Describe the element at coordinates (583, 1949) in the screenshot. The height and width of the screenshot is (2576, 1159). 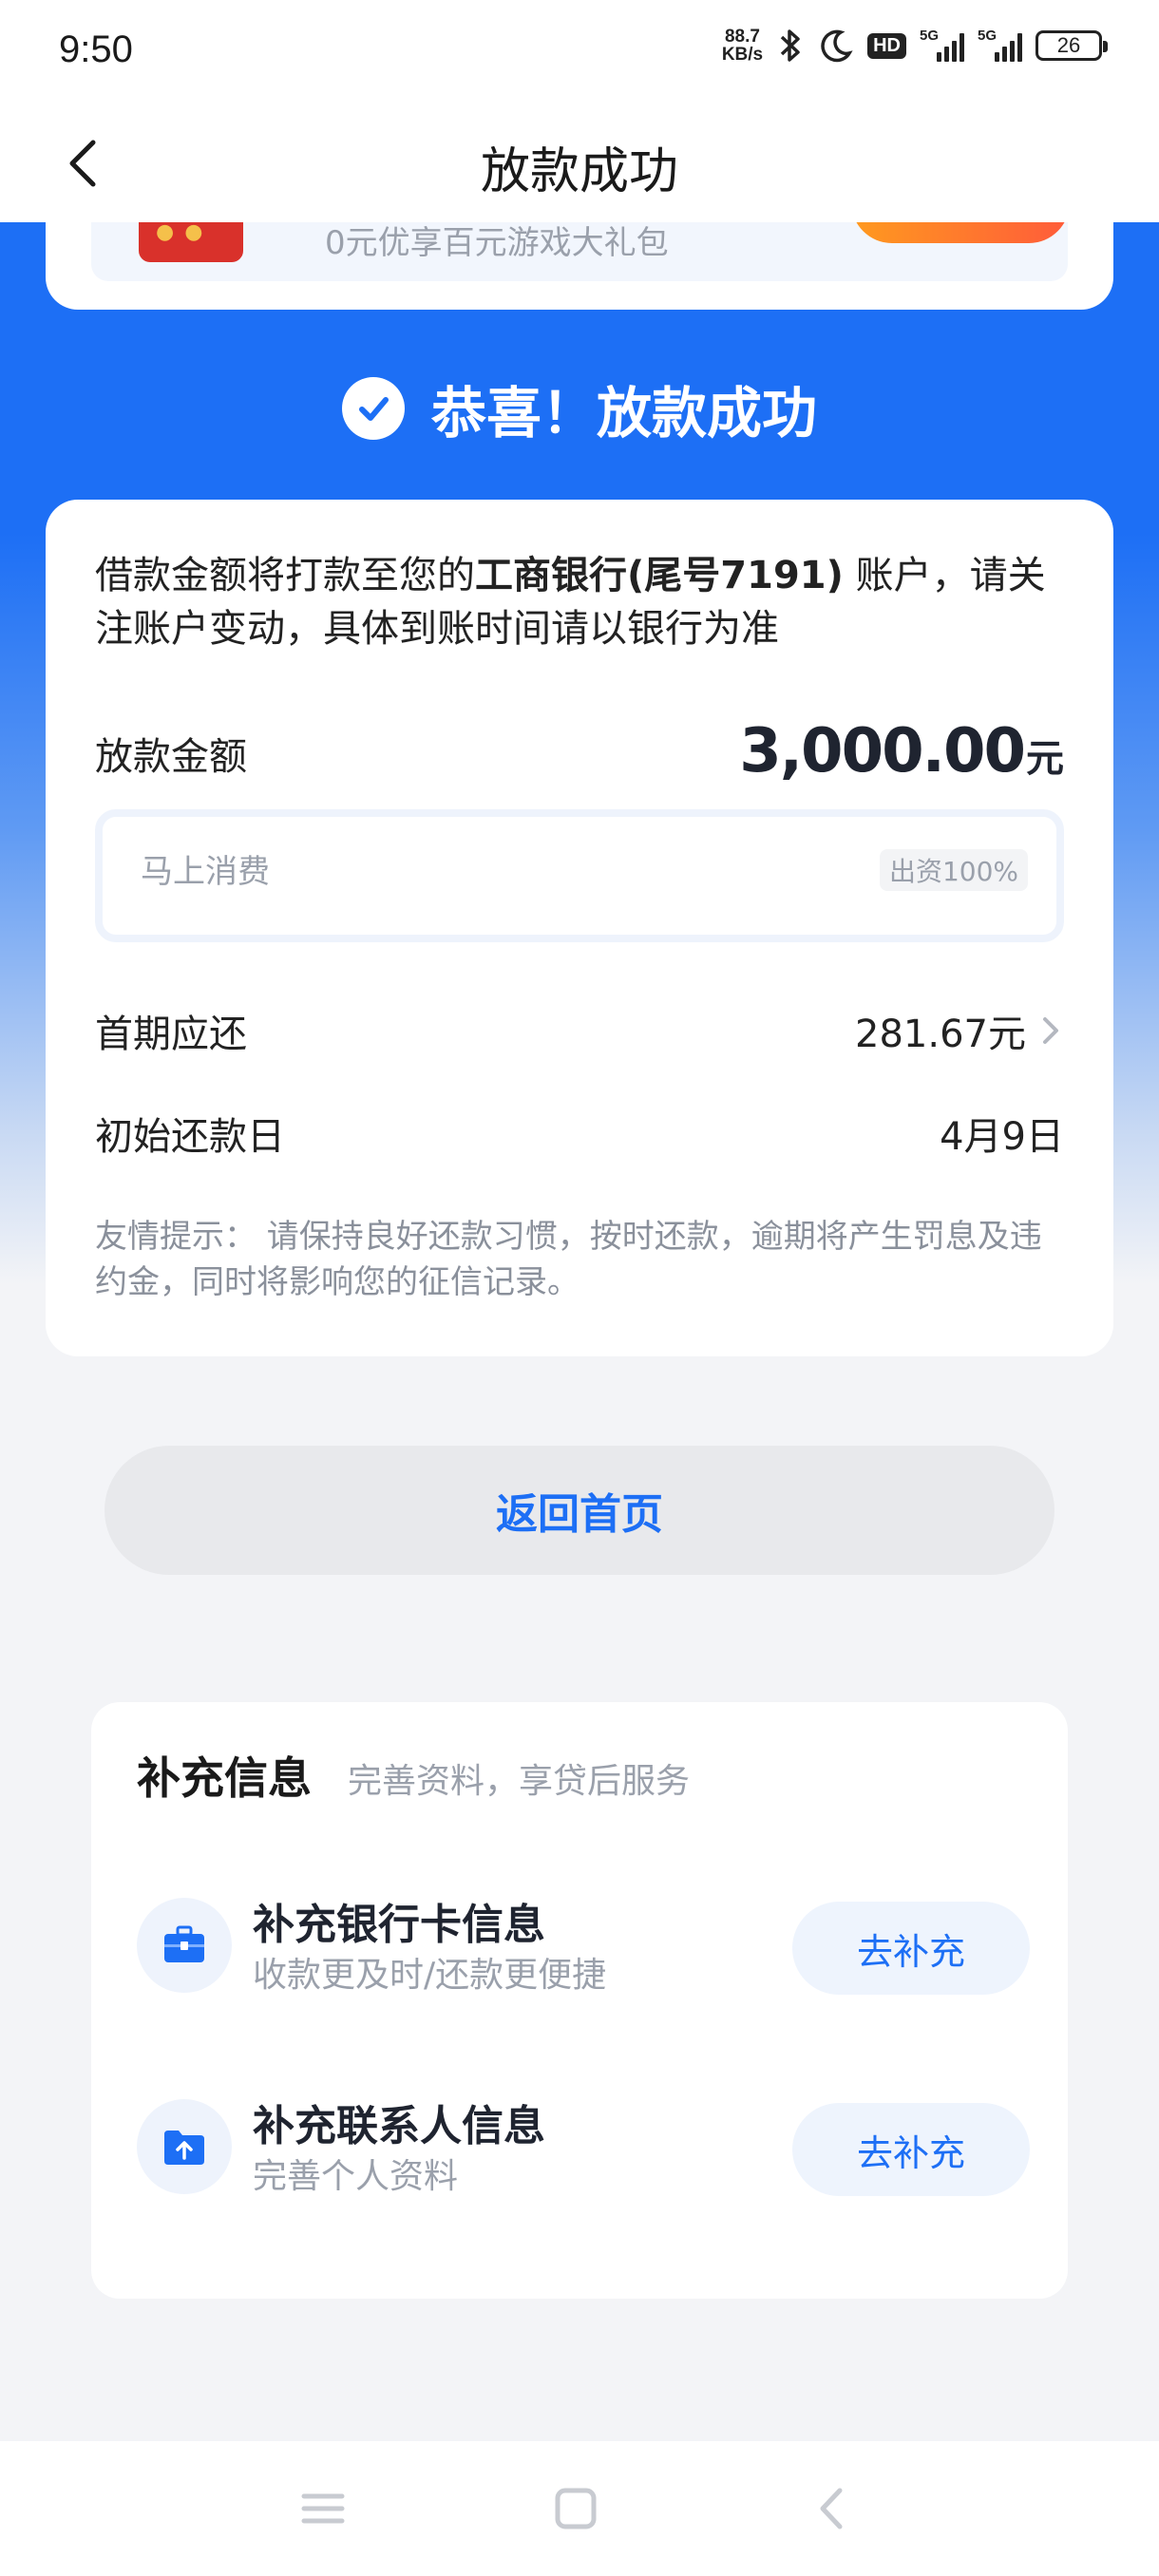
I see `supplement-item-bank-card: 补充银行卡信息 收款更及时/还款更便捷 去补充` at that location.